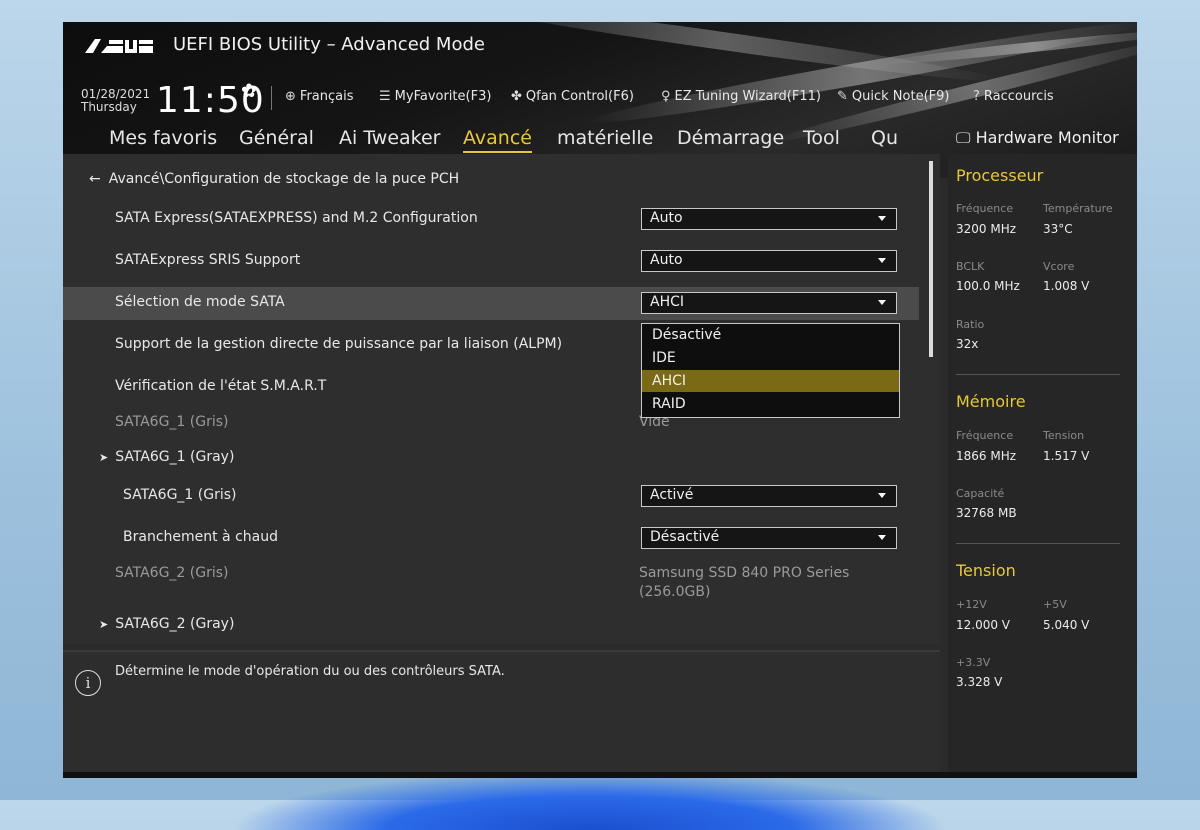 The image size is (1200, 830). I want to click on v33-label: +3.3V, so click(973, 662).